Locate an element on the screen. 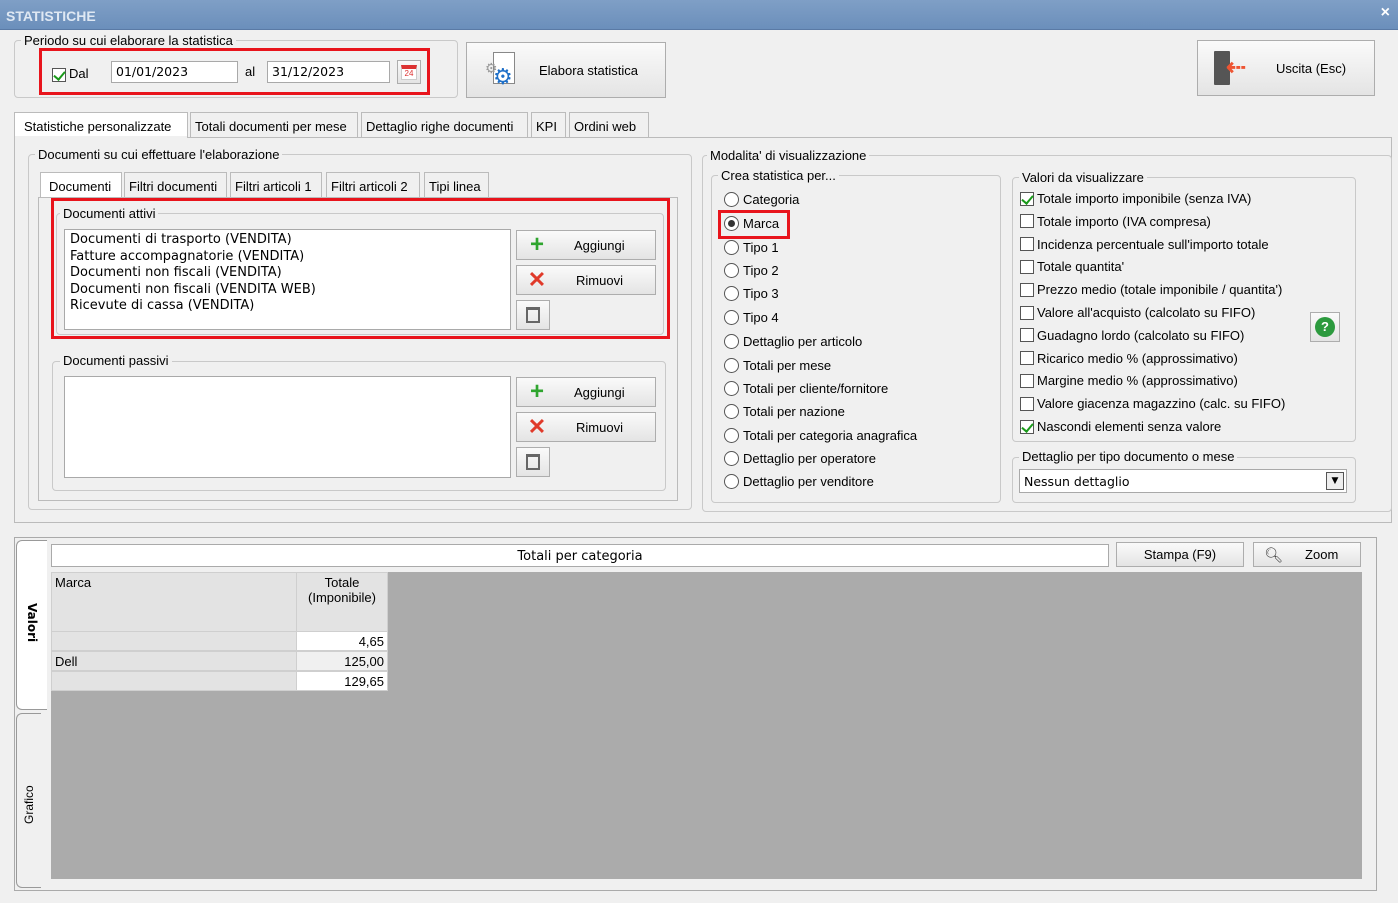 This screenshot has height=903, width=1398. trash-attivi-button is located at coordinates (533, 315).